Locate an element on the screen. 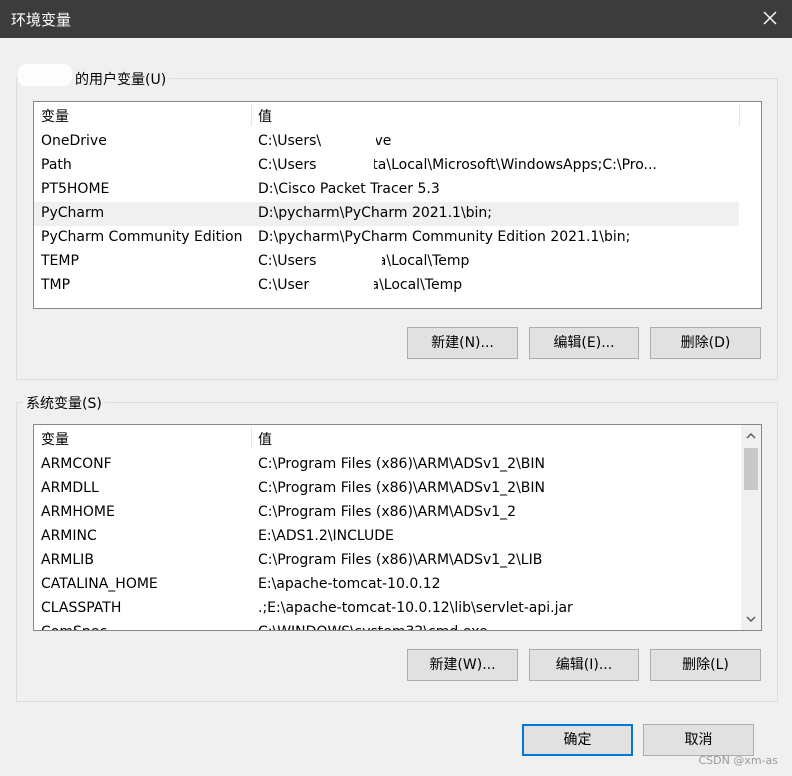  variable-name: ARMCONF is located at coordinates (76, 464).